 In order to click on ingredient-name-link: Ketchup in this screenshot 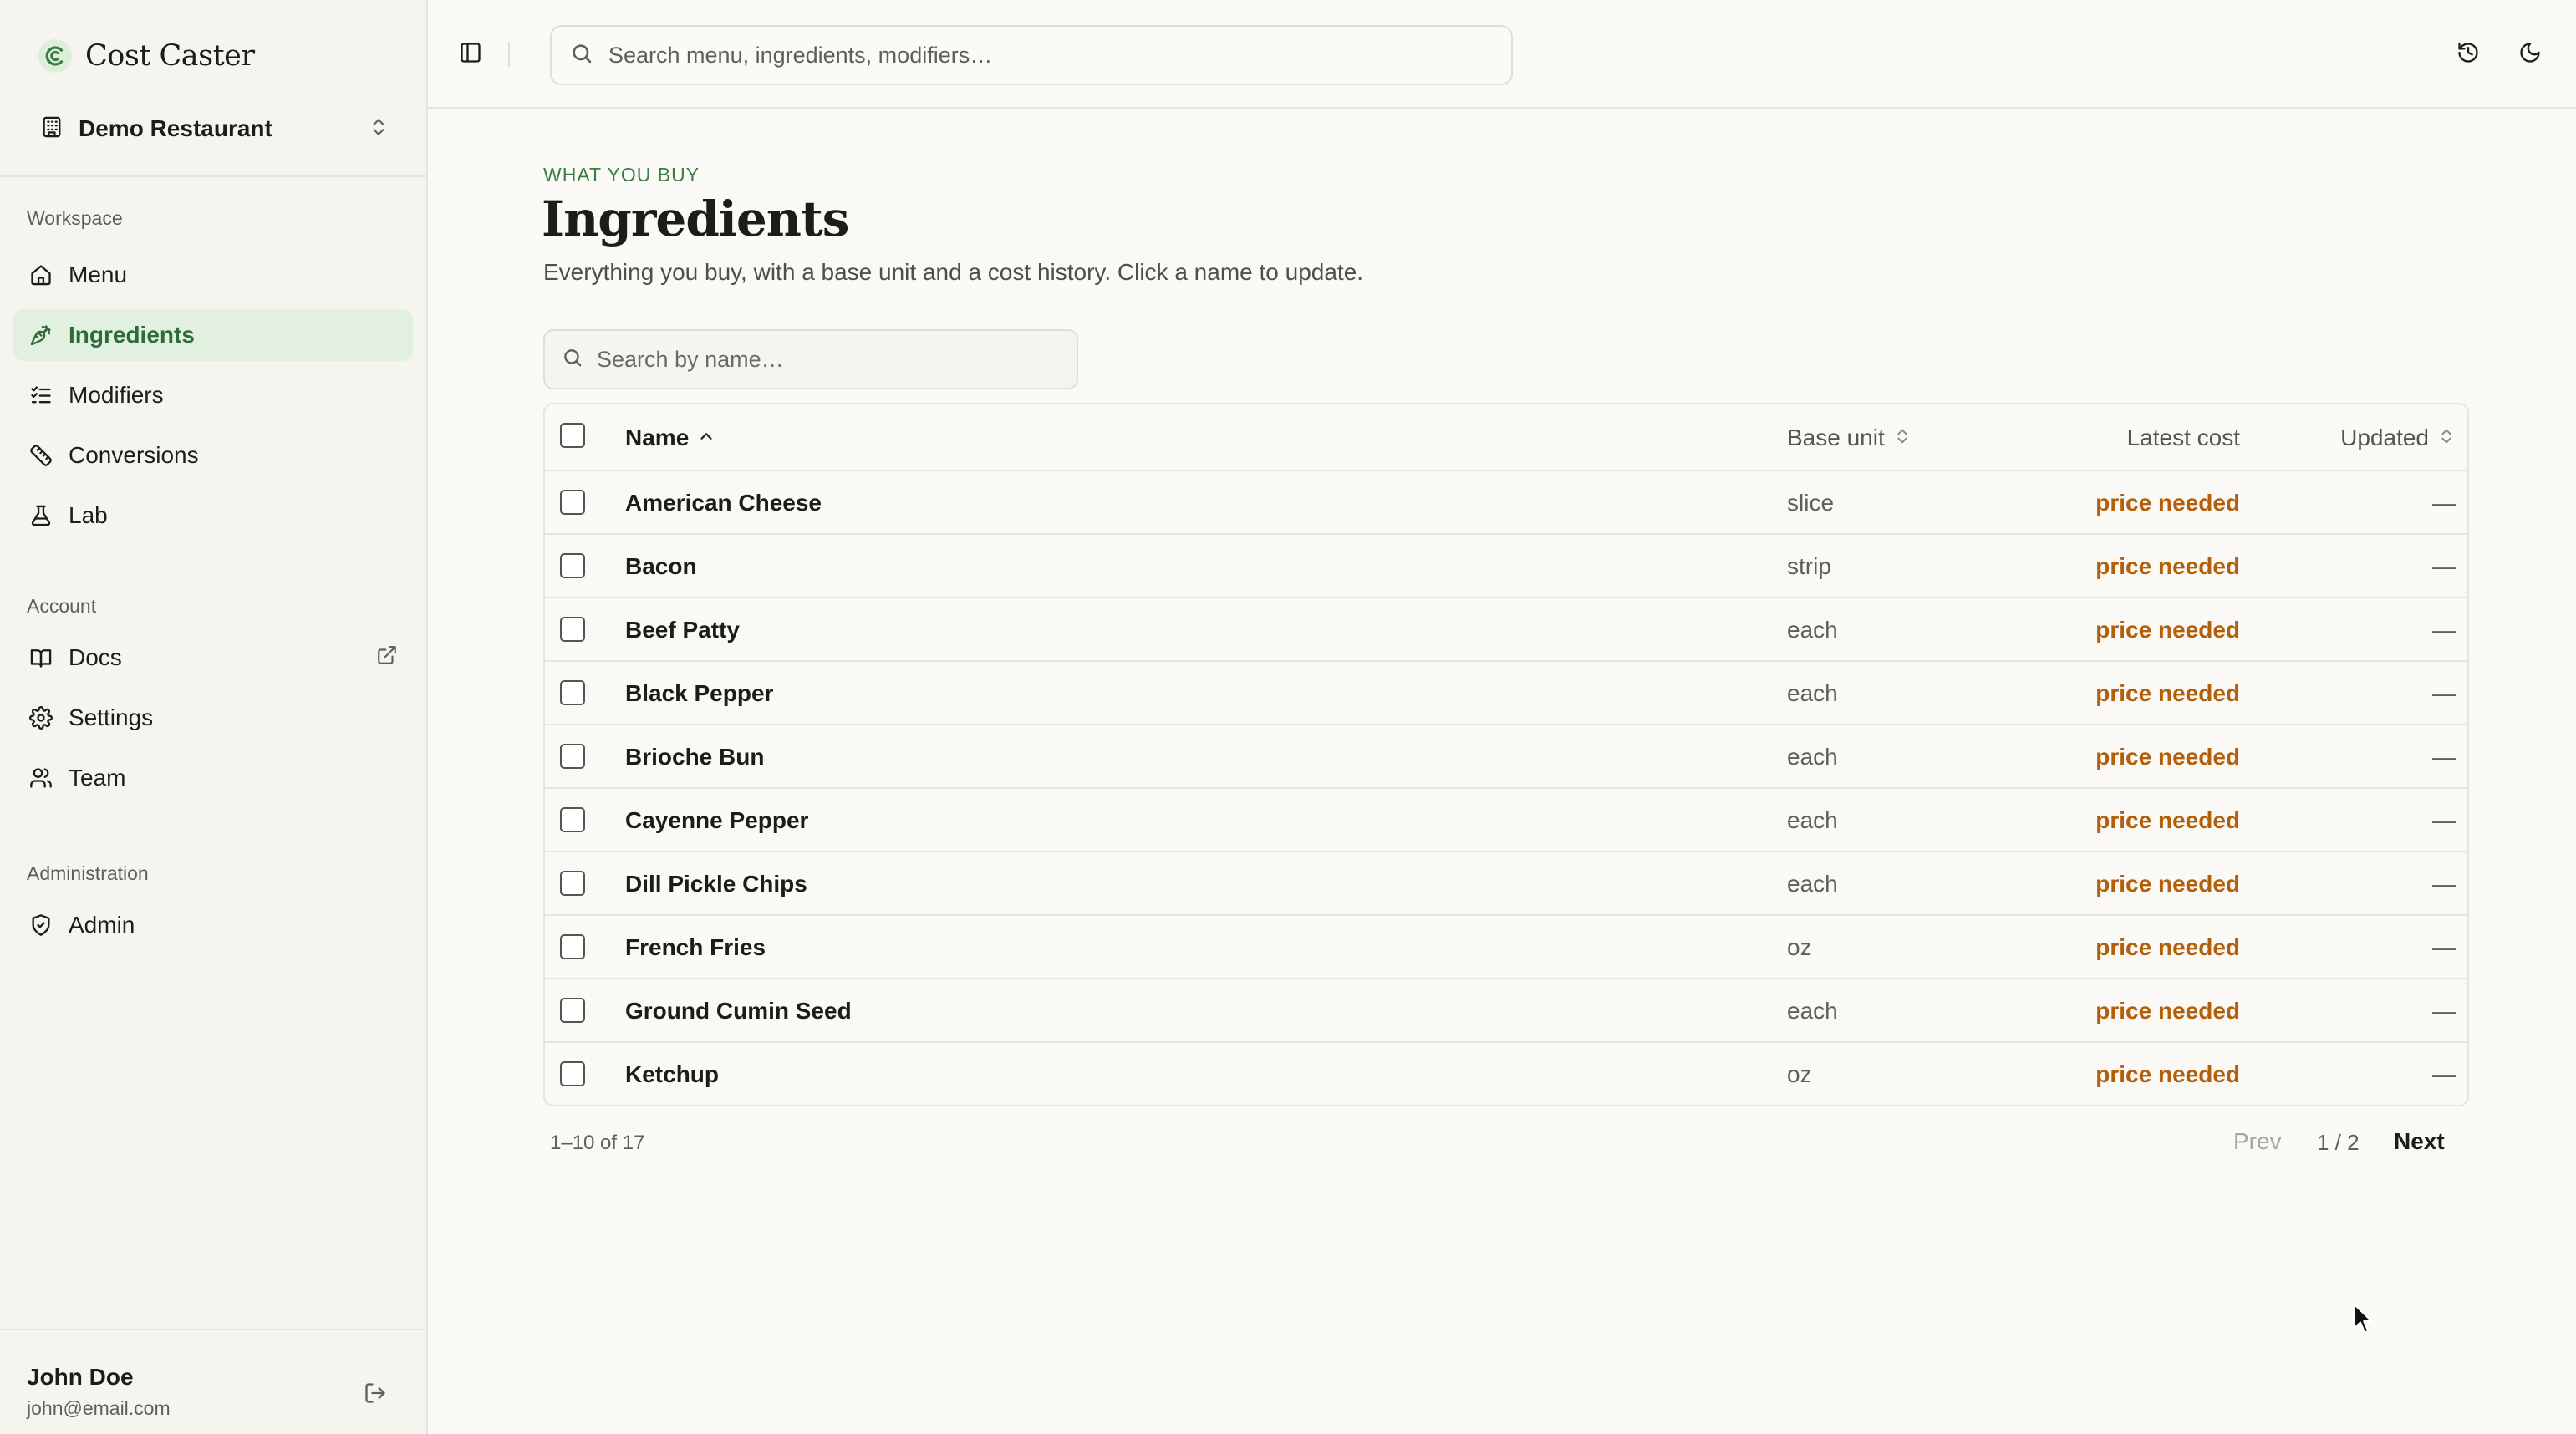, I will do `click(672, 1074)`.